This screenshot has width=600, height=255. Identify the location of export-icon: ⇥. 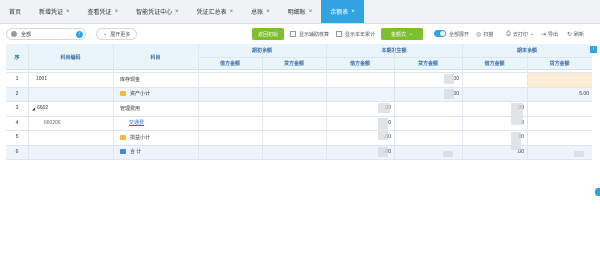
(544, 34).